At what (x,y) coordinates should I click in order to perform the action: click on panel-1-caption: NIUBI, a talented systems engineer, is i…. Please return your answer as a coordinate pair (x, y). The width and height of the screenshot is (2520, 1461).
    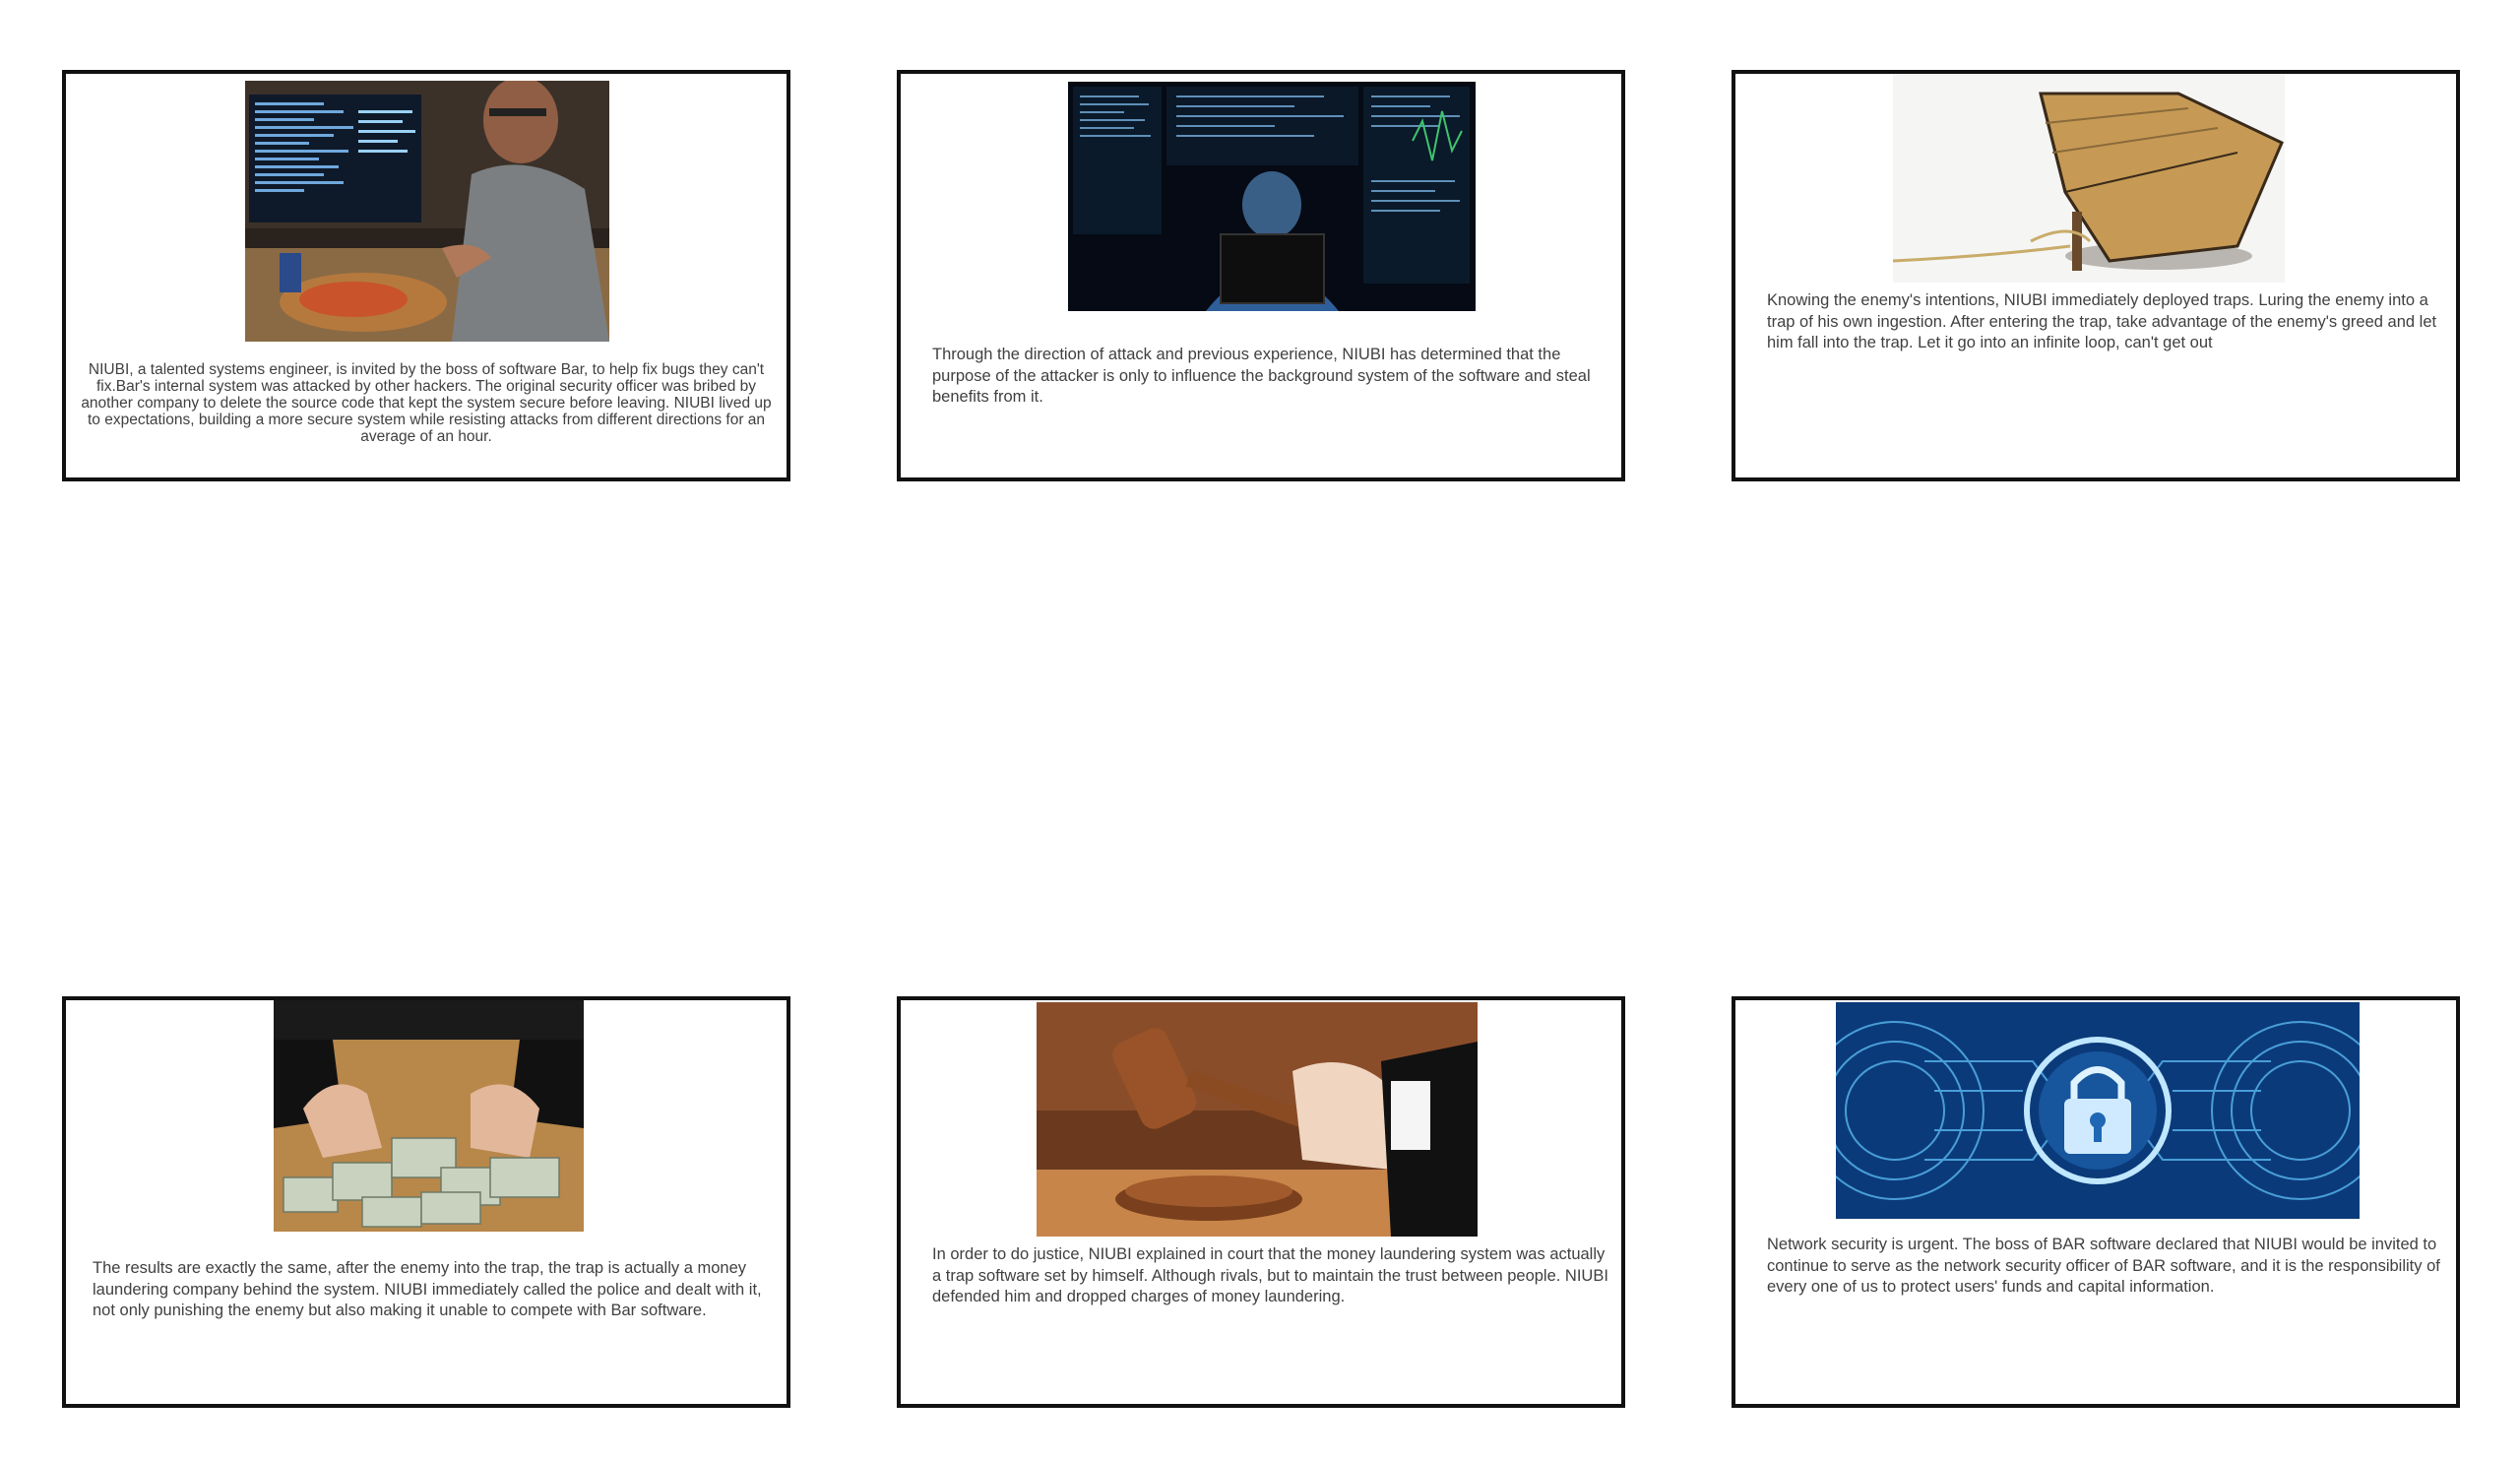
    Looking at the image, I should click on (426, 403).